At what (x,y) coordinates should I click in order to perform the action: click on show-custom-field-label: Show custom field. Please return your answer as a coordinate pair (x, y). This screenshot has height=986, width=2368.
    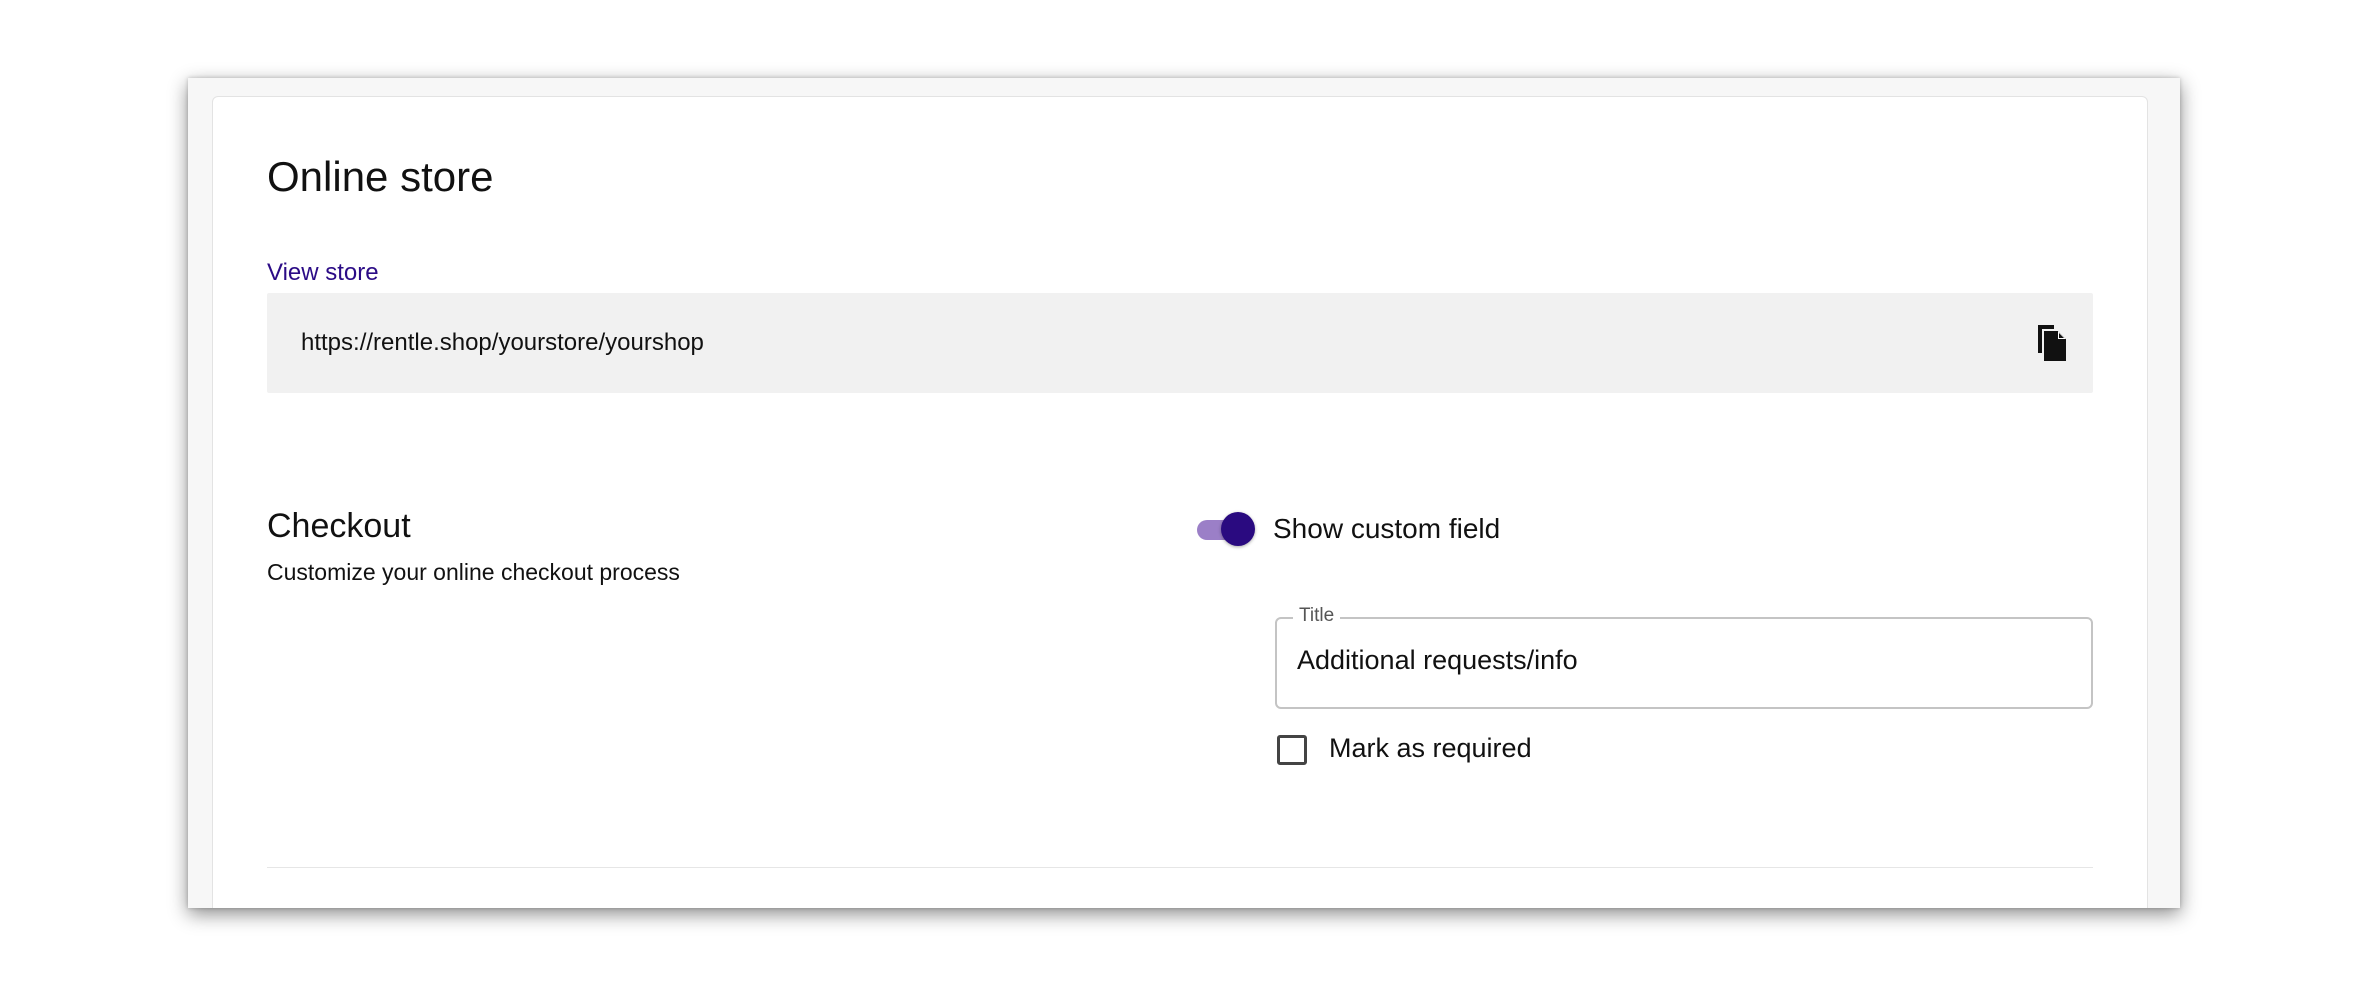
    Looking at the image, I should click on (1387, 528).